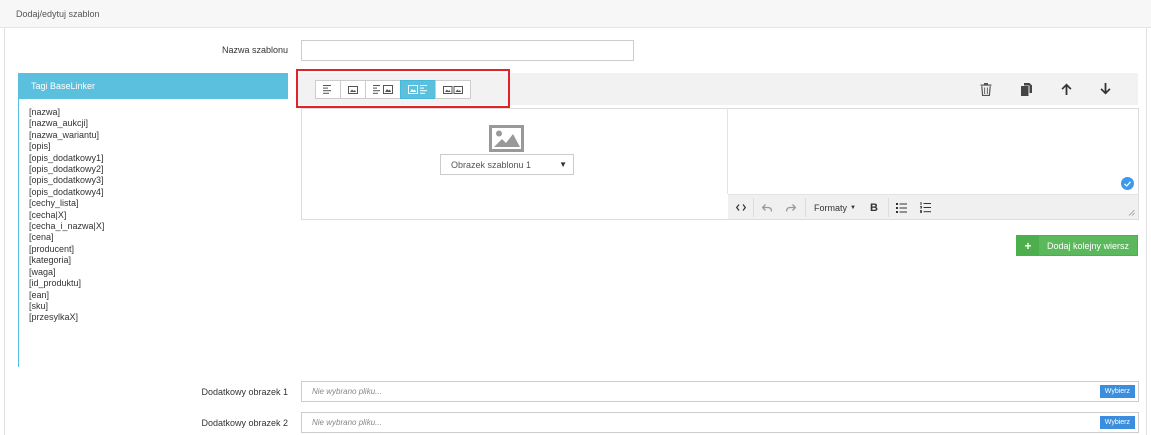  I want to click on page-header: Dodaj/edytuj szablon, so click(575, 14).